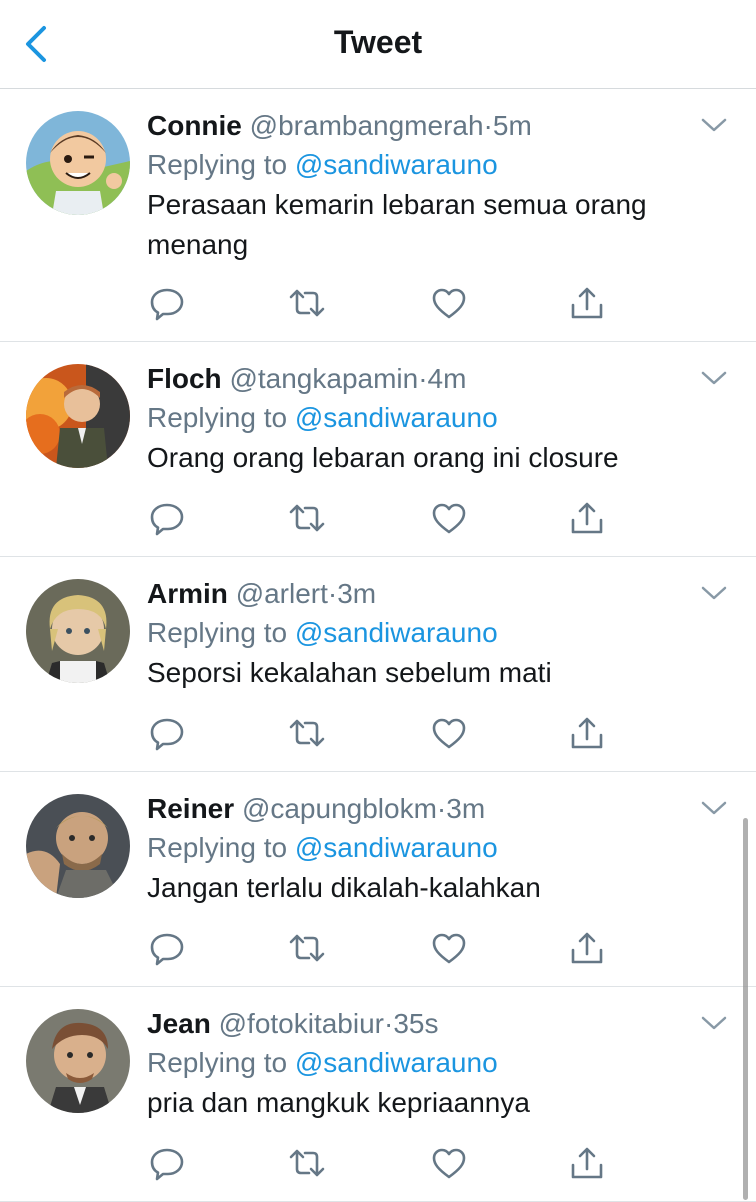 The height and width of the screenshot is (1202, 756). What do you see at coordinates (745, 1009) in the screenshot?
I see `scrollbar` at bounding box center [745, 1009].